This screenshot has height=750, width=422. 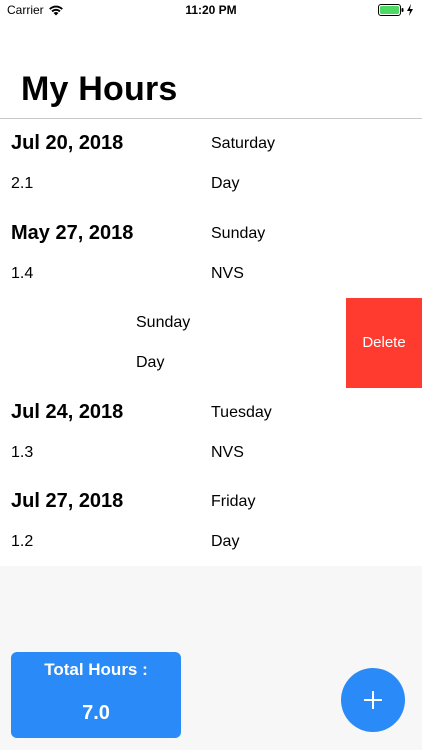 I want to click on hours-entry-row: Jul 20, 2018 Saturday 2.1 Day, so click(x=211, y=164).